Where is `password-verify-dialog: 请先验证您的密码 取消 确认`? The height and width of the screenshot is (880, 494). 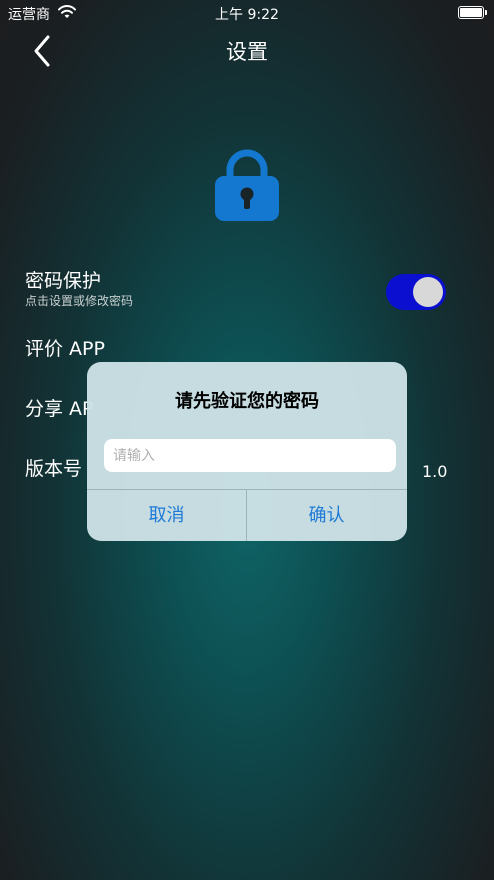
password-verify-dialog: 请先验证您的密码 取消 确认 is located at coordinates (247, 451).